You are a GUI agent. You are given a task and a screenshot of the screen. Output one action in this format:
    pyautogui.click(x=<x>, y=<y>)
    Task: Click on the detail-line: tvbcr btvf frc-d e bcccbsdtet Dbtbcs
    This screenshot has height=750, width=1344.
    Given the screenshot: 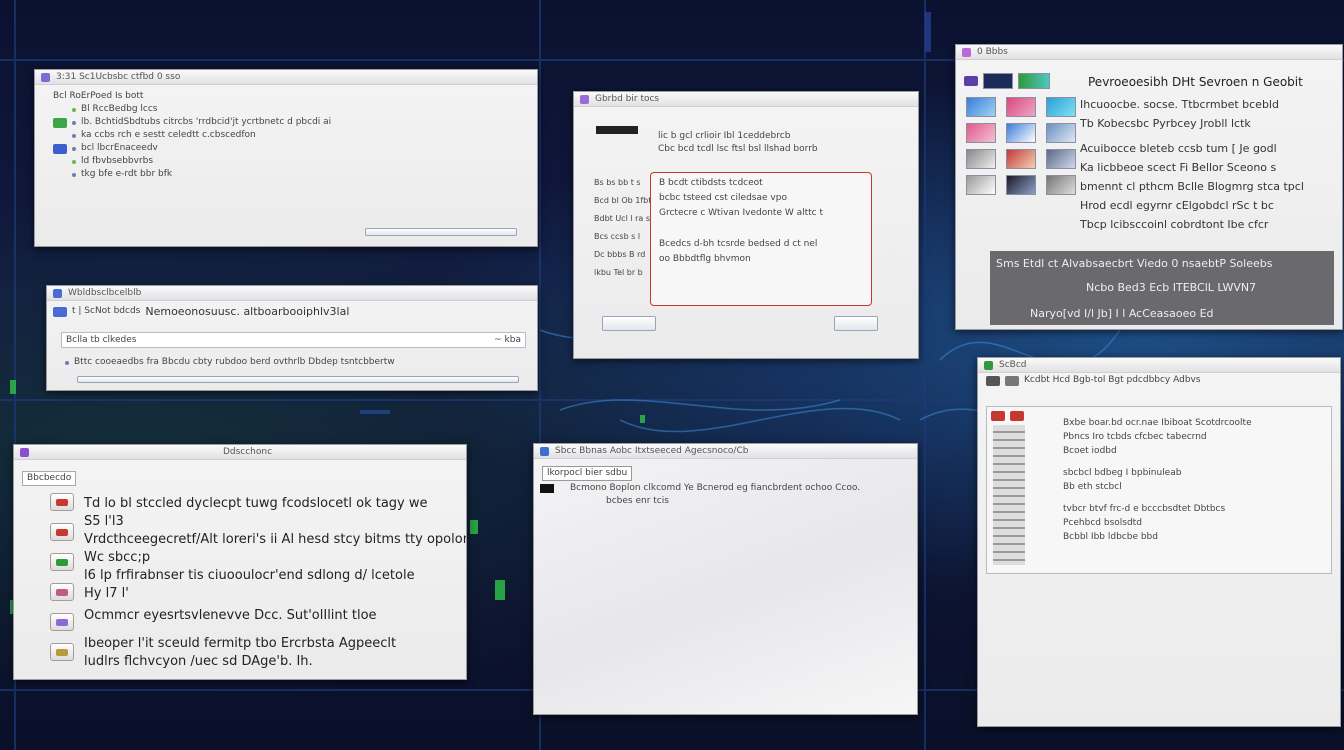 What is the action you would take?
    pyautogui.click(x=1144, y=509)
    